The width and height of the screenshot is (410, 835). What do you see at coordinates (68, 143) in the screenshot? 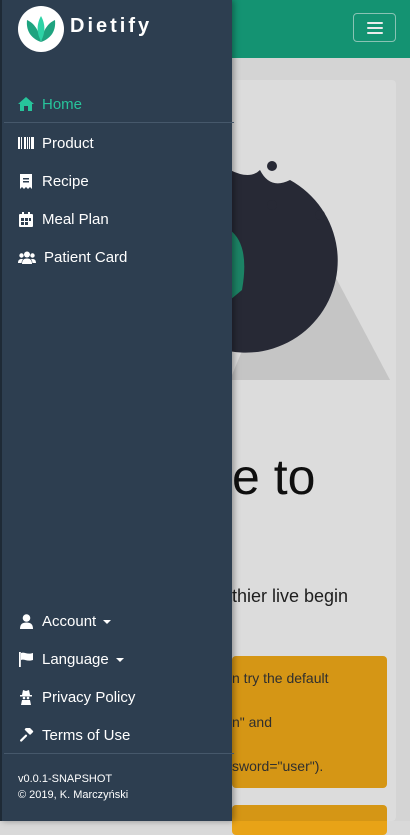
I see `sidebar-item-label: Product` at bounding box center [68, 143].